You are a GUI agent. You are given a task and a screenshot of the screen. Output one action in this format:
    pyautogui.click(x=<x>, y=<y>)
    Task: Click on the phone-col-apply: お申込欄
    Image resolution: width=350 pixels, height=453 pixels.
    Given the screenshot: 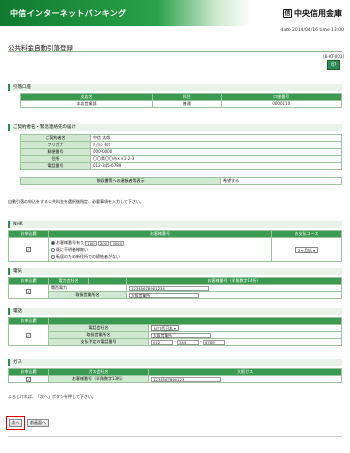 What is the action you would take?
    pyautogui.click(x=28, y=321)
    